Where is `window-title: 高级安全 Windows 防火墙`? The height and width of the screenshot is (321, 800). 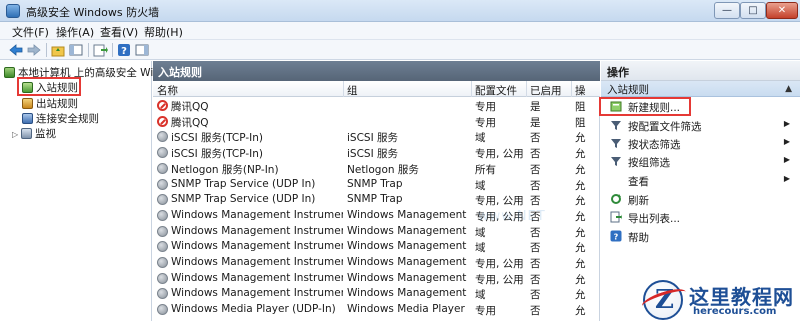 window-title: 高级安全 Windows 防火墙 is located at coordinates (93, 12).